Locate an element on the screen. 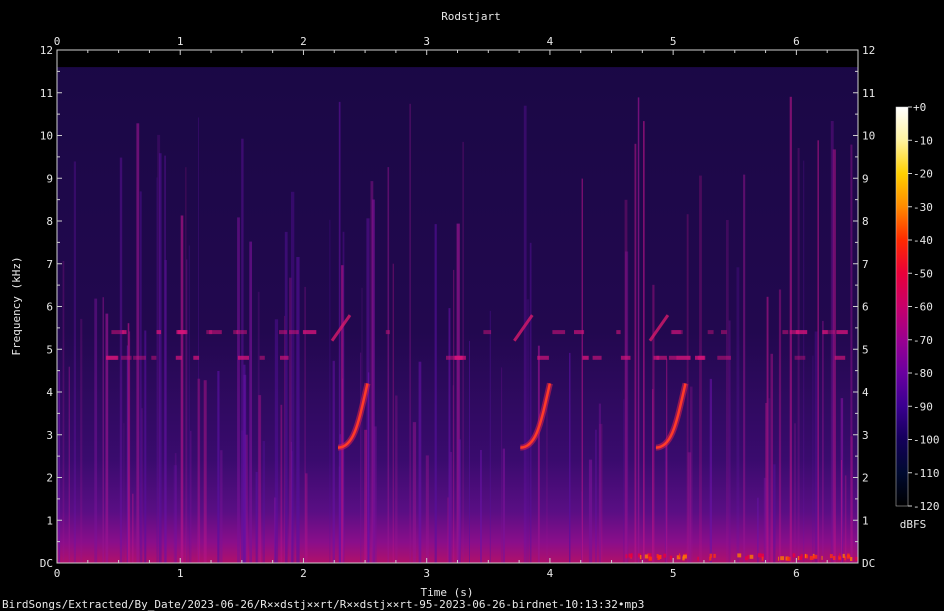  y-tick-label-right: 7 is located at coordinates (865, 264).